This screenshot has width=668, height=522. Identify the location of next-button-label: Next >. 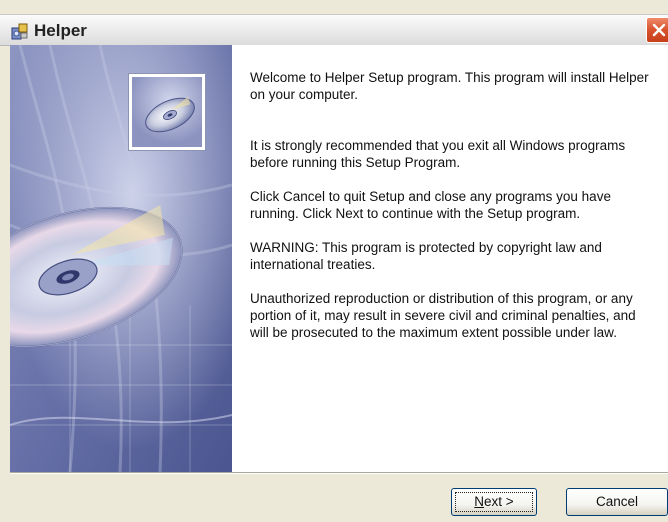
(493, 501).